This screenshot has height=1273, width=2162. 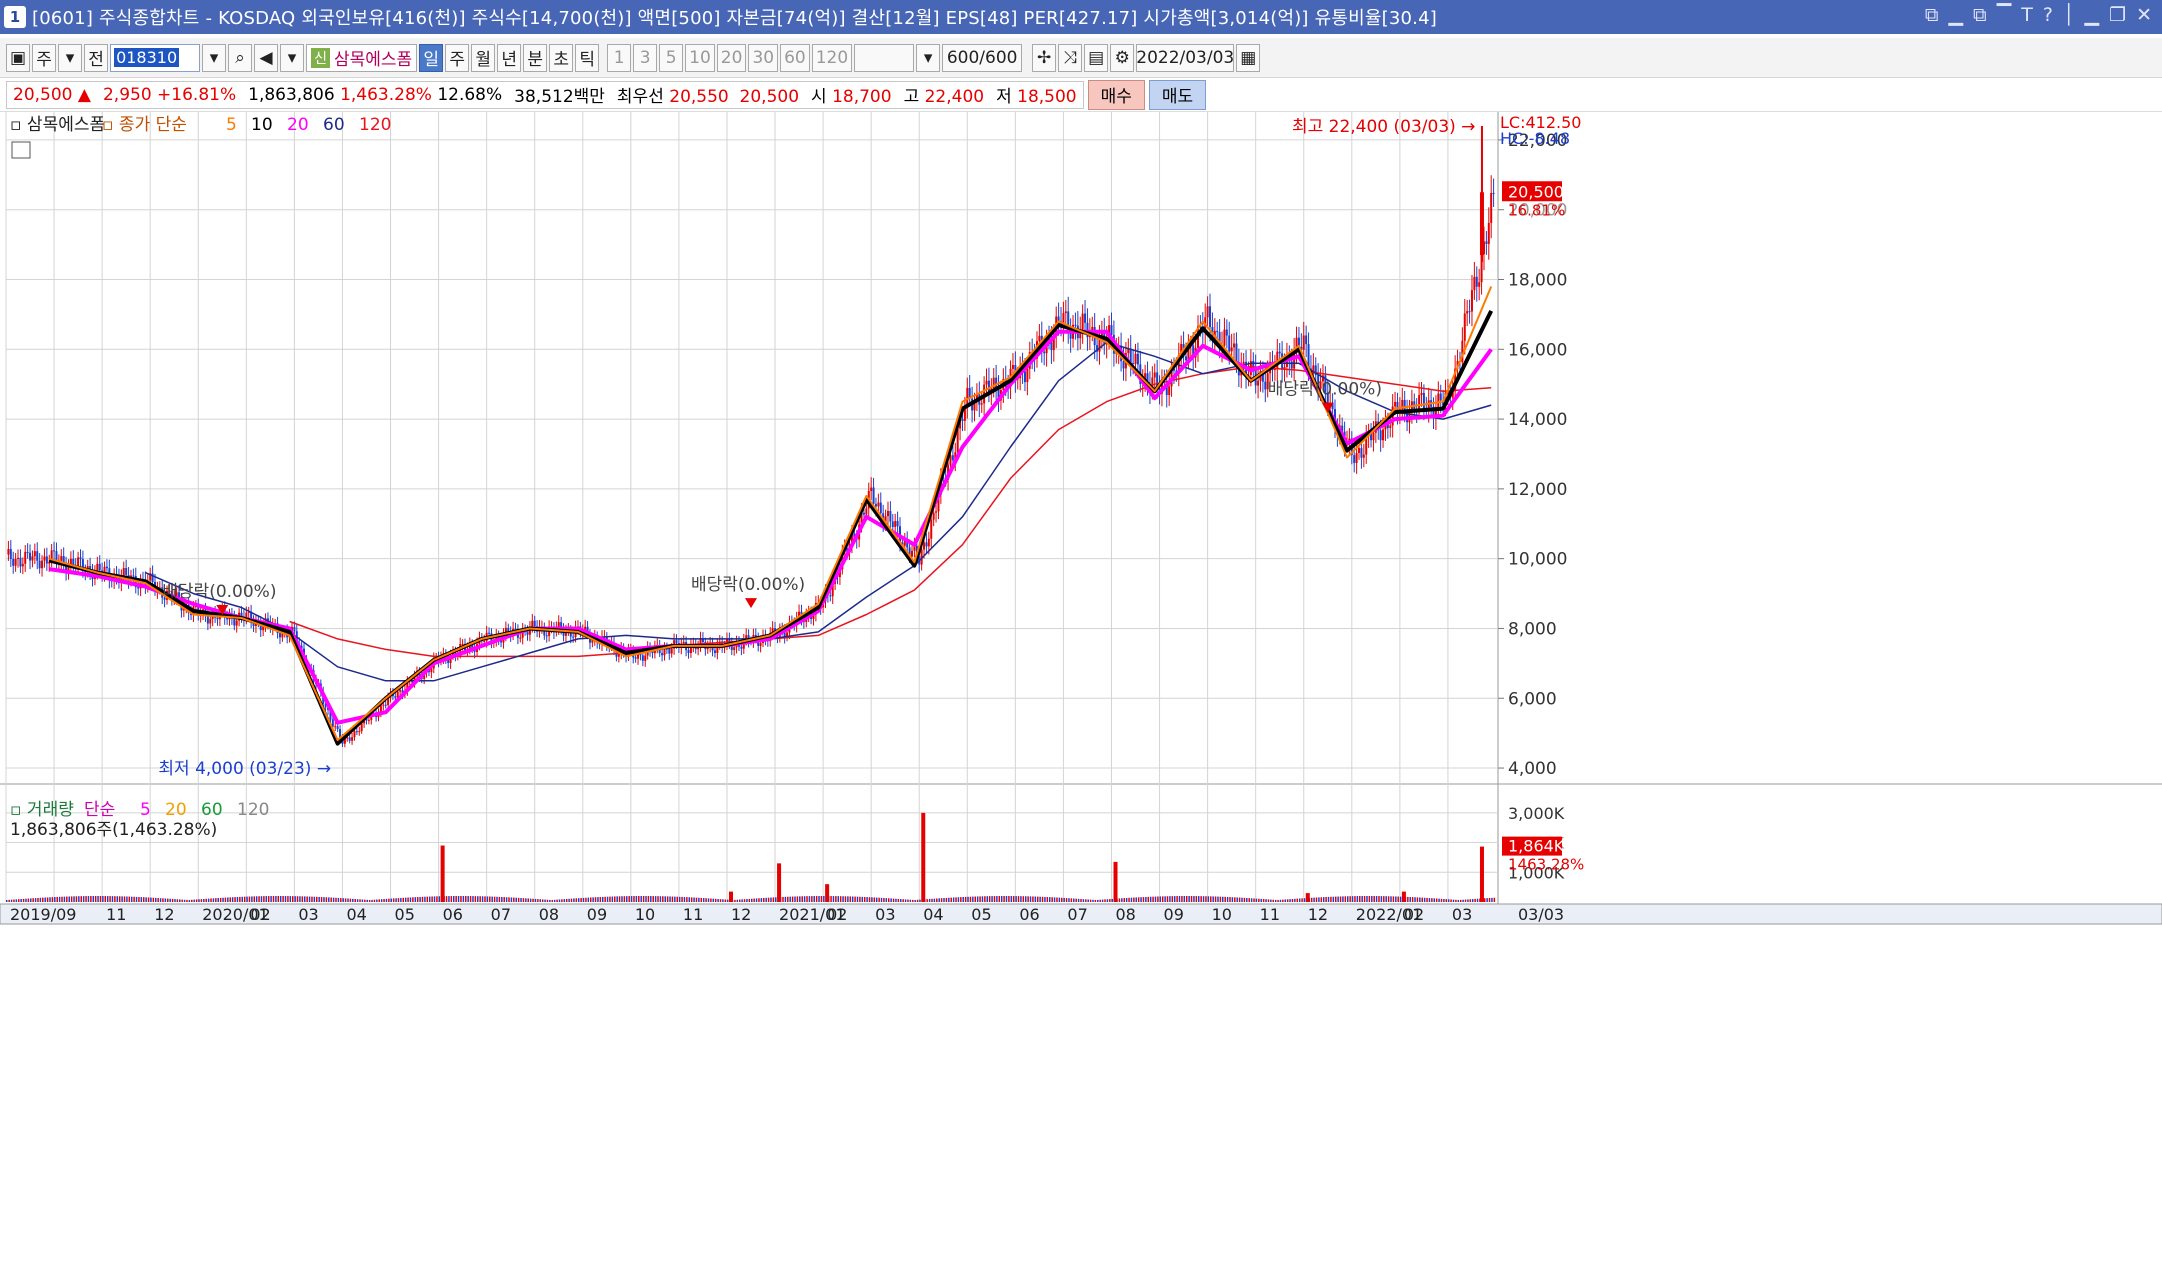 I want to click on period-tab: 년, so click(x=509, y=57).